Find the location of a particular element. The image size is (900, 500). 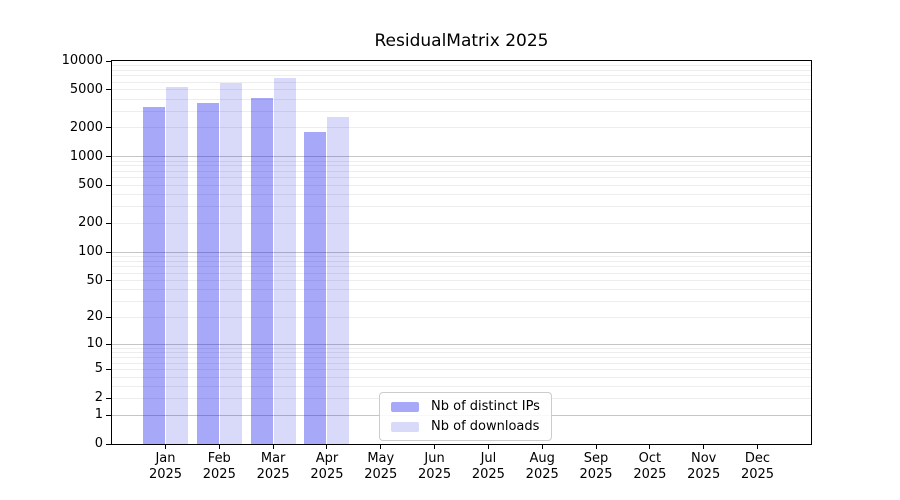

y-tick-label: 10000 is located at coordinates (82, 60).